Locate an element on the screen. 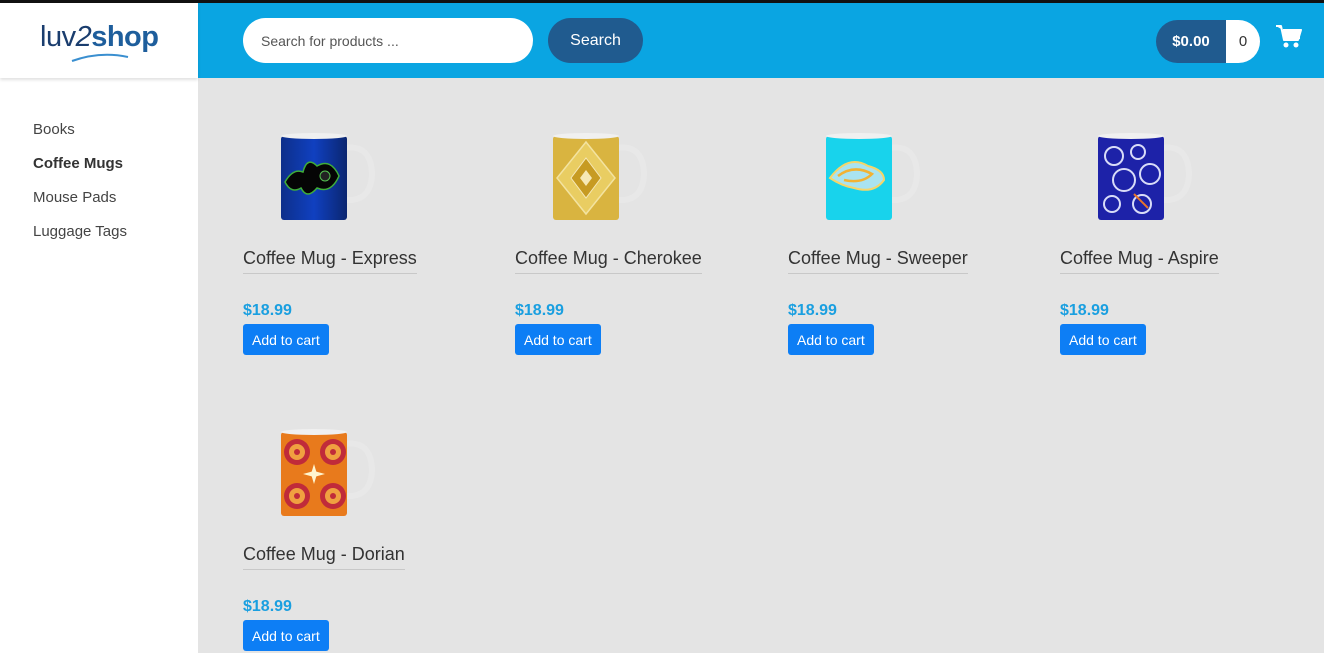 Image resolution: width=1324 pixels, height=653 pixels. logo-area: luv2shop is located at coordinates (99, 40).